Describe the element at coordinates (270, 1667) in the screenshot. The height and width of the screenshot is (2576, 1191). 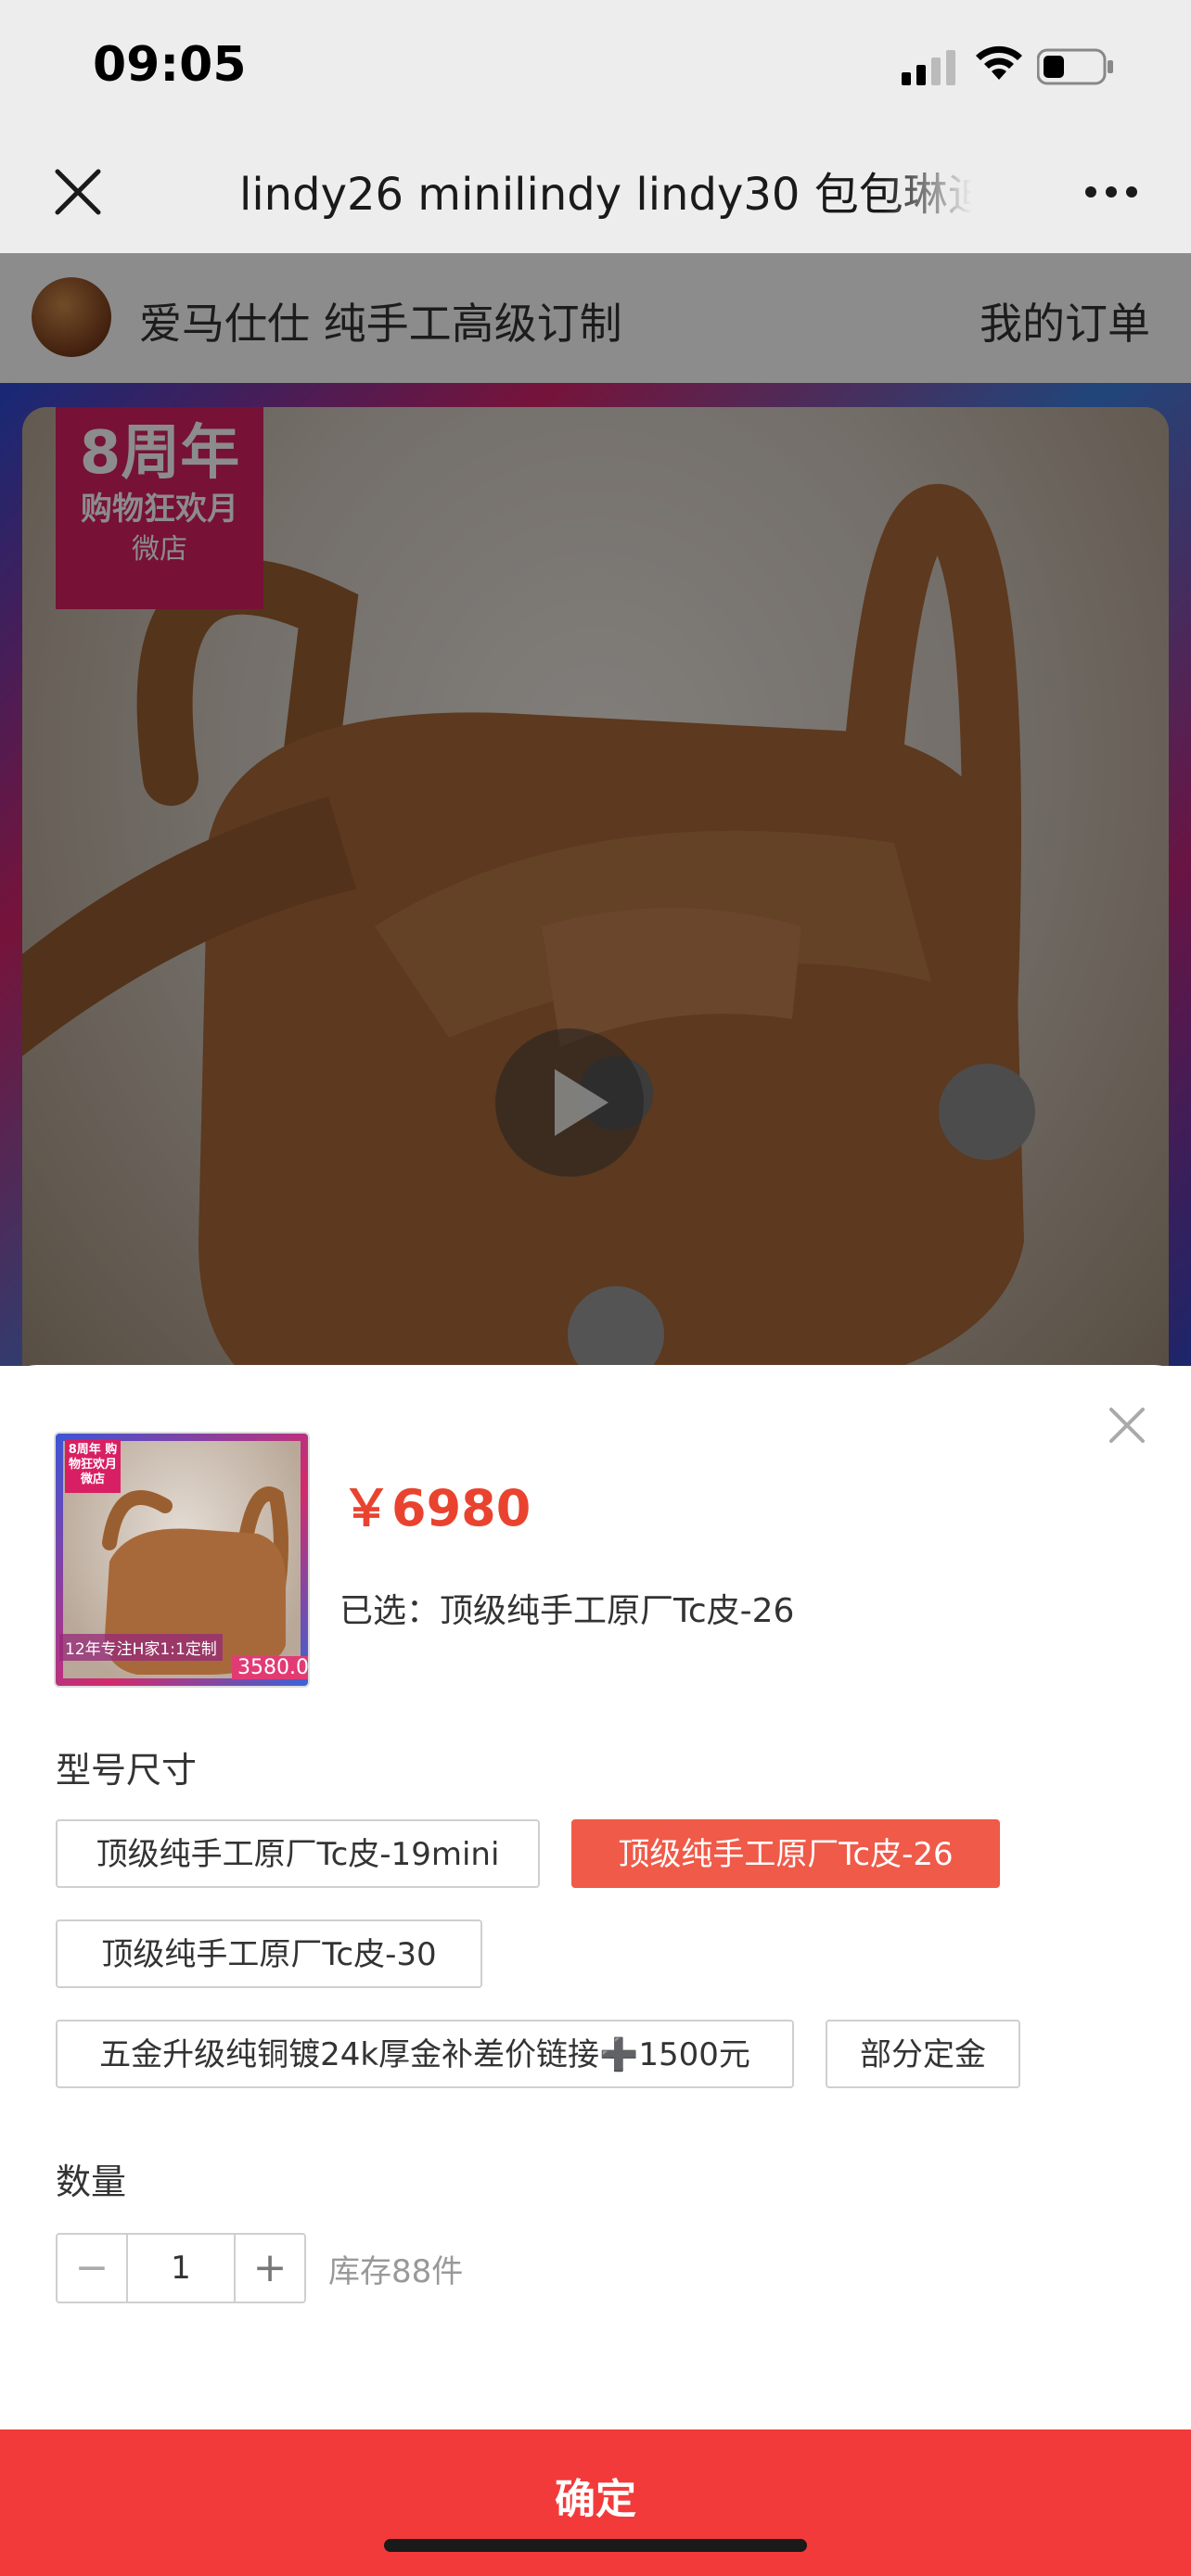
I see `thumbnail-price: 3580.0` at that location.